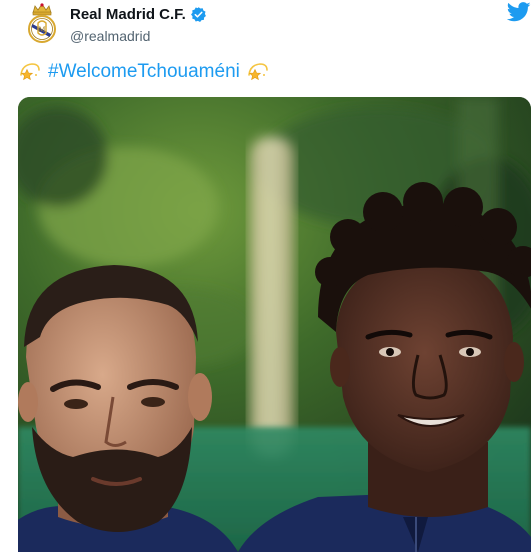 The width and height of the screenshot is (531, 552). I want to click on verified-badge-icon, so click(198, 14).